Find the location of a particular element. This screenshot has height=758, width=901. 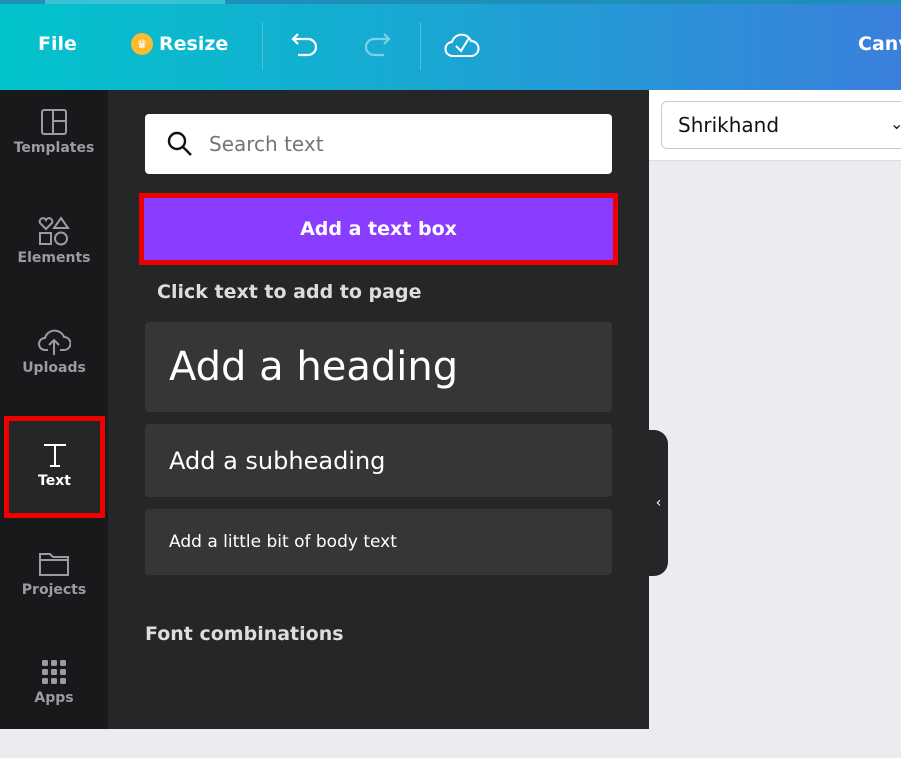

file-menu-button: File is located at coordinates (57, 44).